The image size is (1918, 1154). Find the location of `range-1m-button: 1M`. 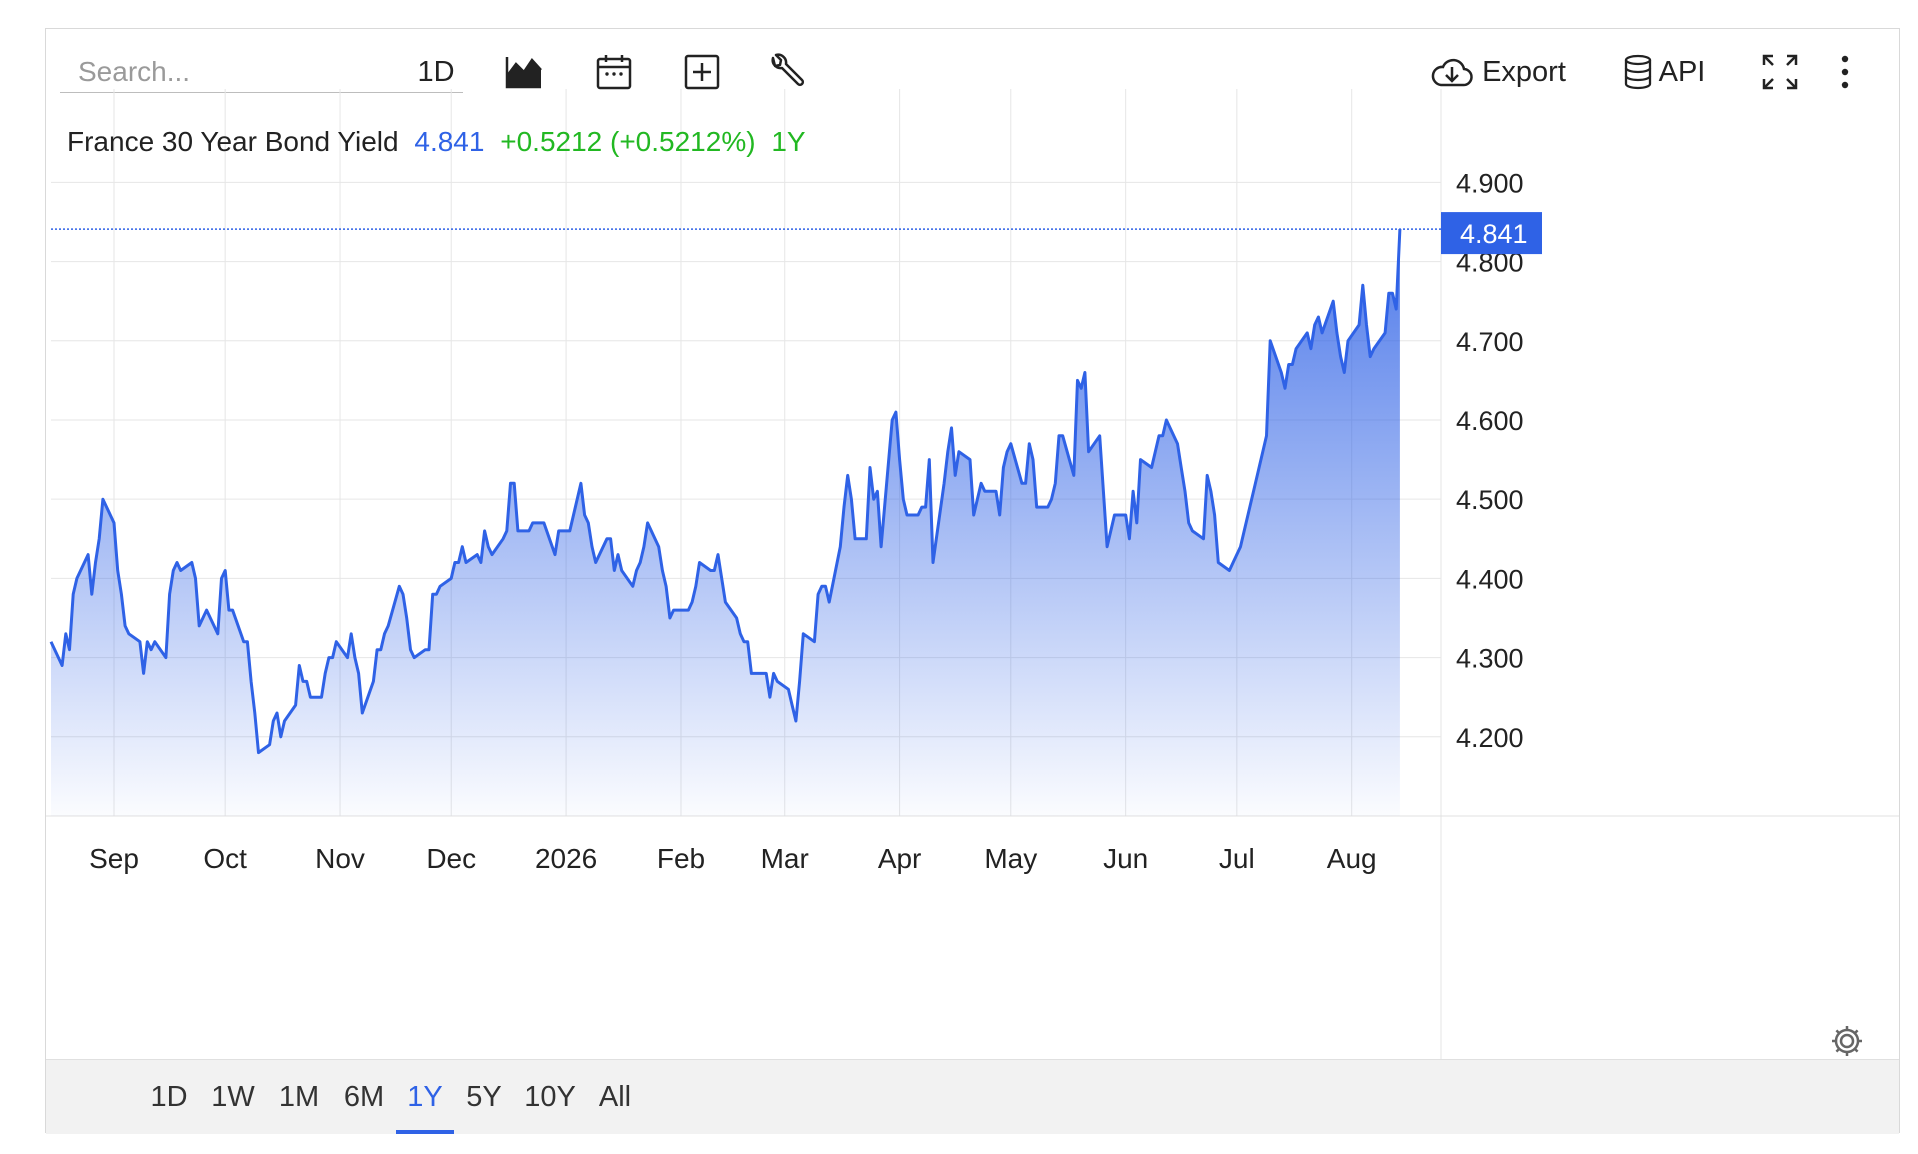

range-1m-button: 1M is located at coordinates (299, 1097).